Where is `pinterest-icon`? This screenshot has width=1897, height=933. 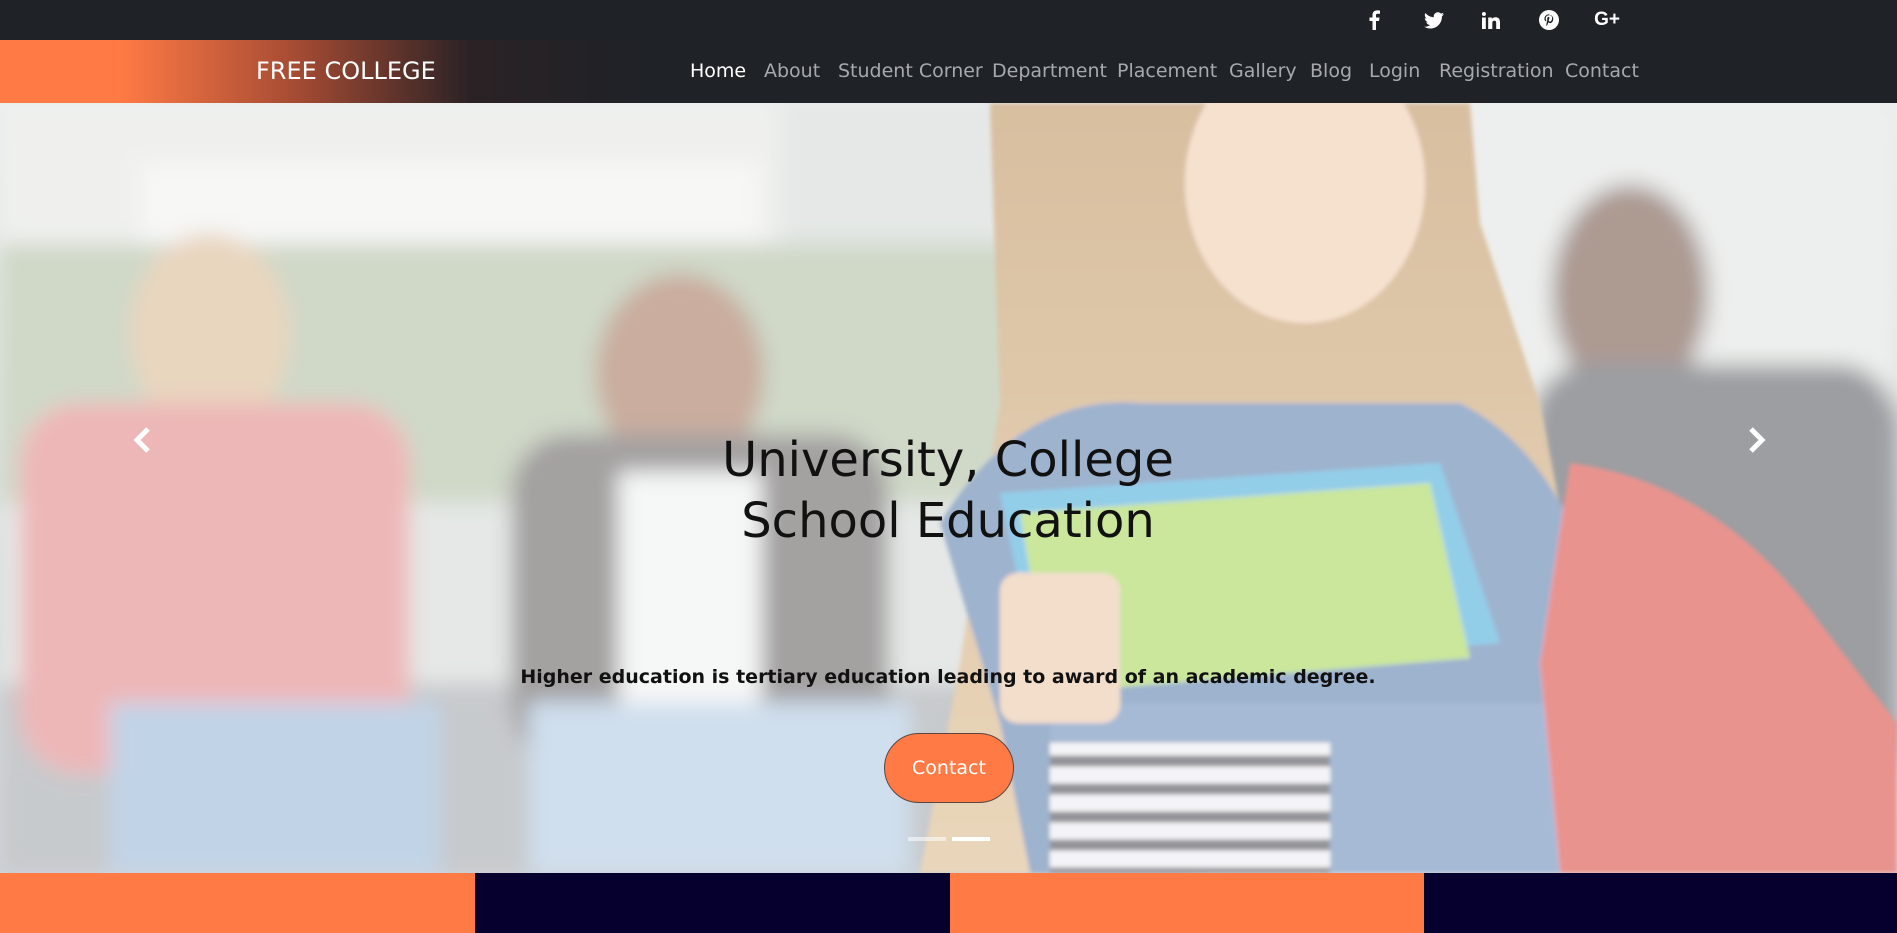
pinterest-icon is located at coordinates (1549, 20).